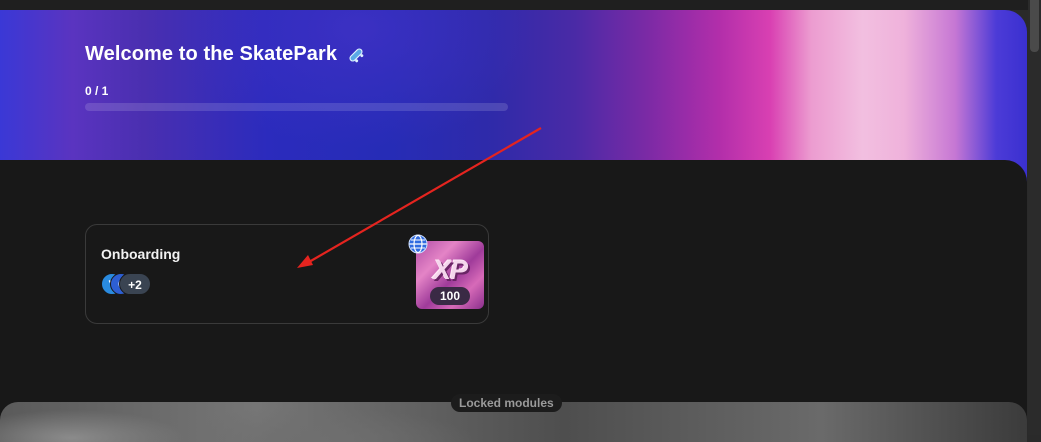  Describe the element at coordinates (211, 54) in the screenshot. I see `hero-title-text: Welcome to the SkatePark` at that location.